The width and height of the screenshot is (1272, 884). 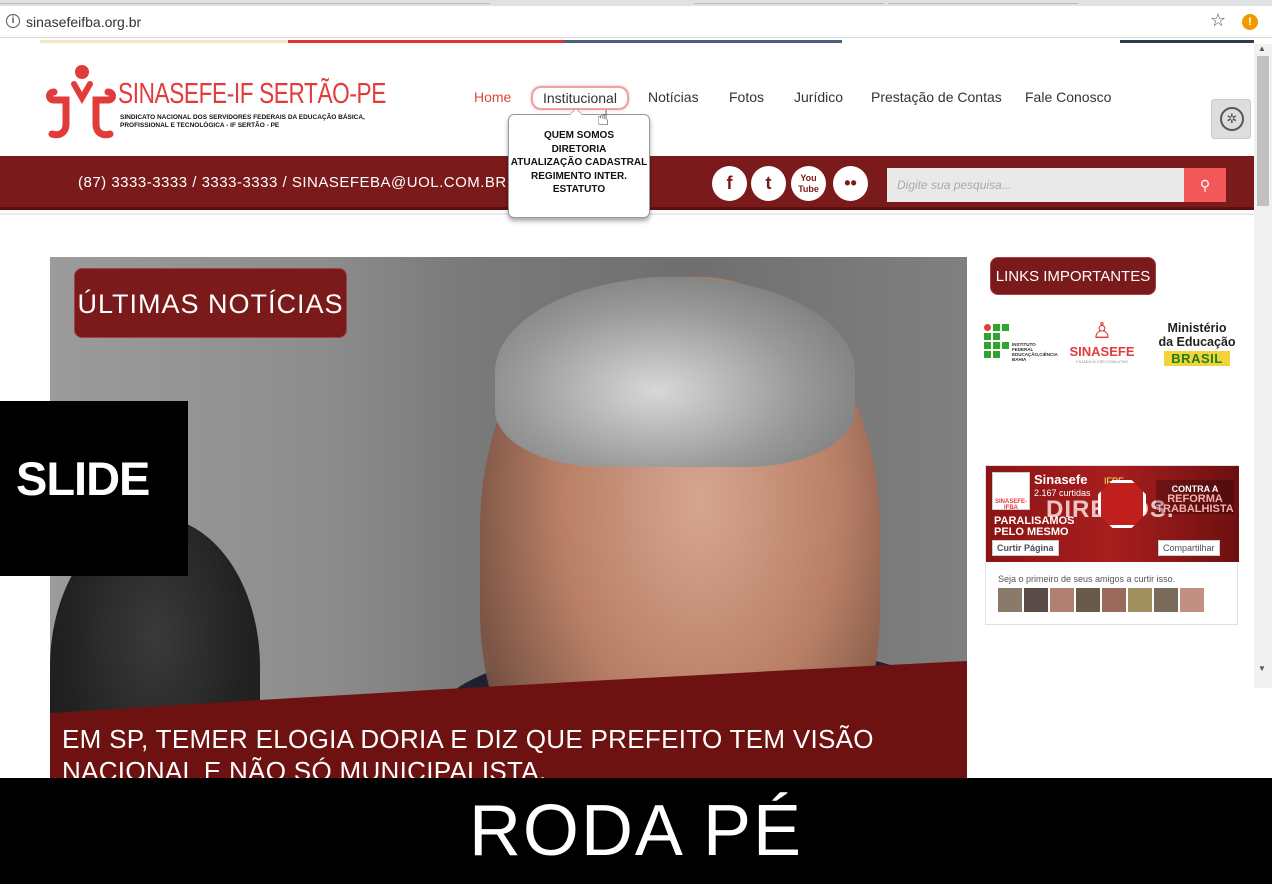 What do you see at coordinates (808, 183) in the screenshot?
I see `youtube-icon: You Tube` at bounding box center [808, 183].